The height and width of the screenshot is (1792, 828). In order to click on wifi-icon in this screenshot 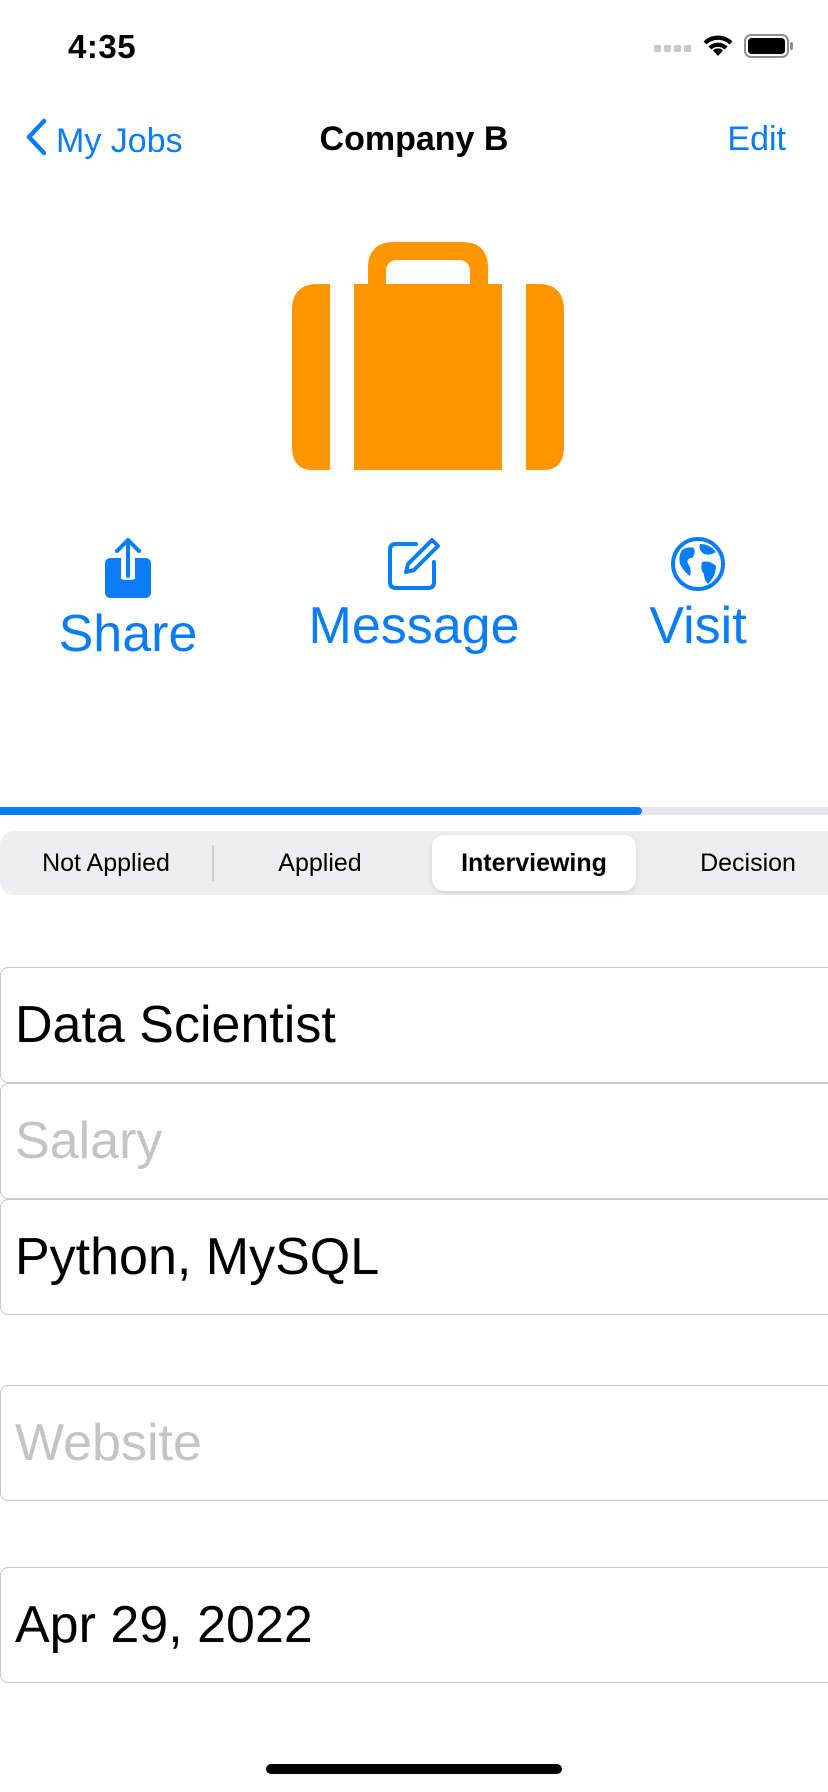, I will do `click(718, 48)`.